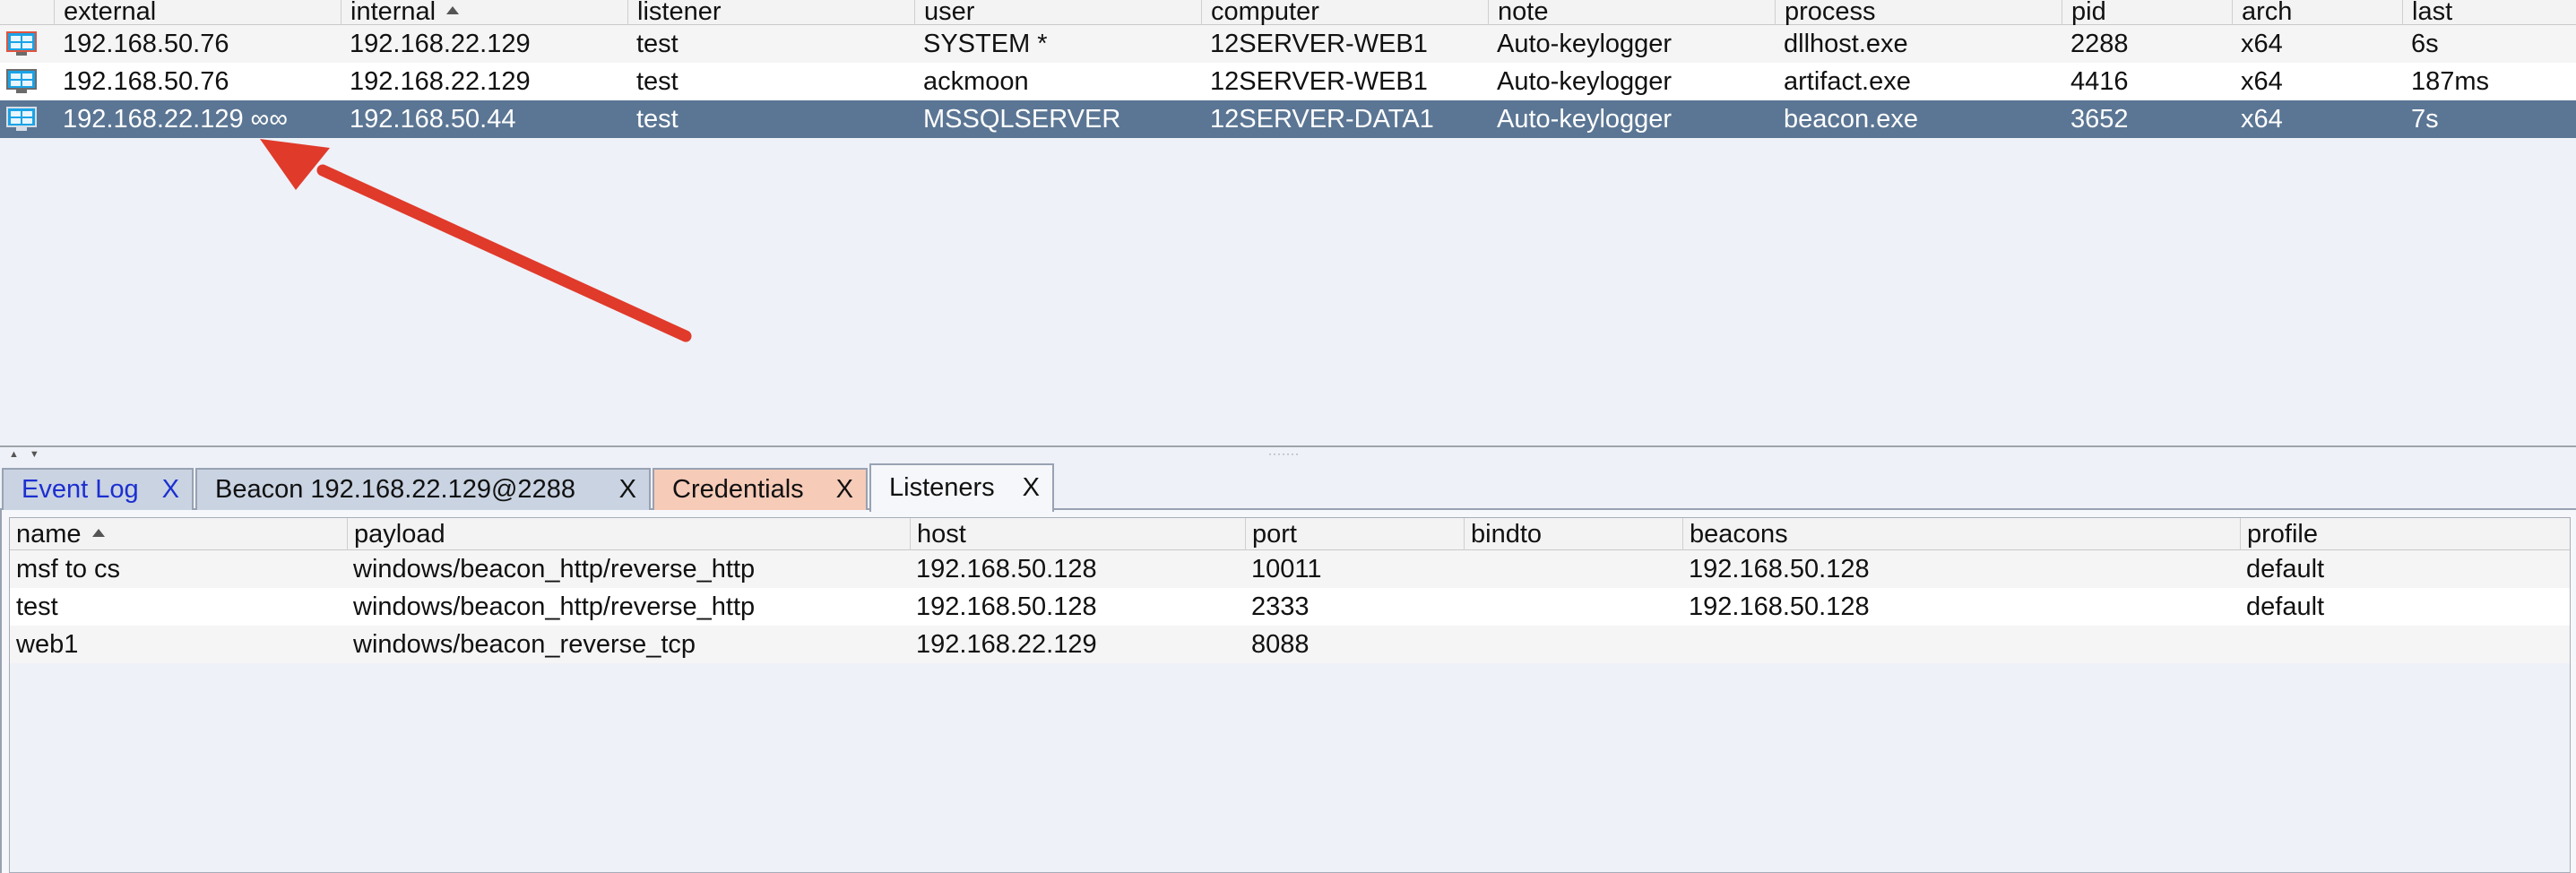 The width and height of the screenshot is (2576, 873). What do you see at coordinates (770, 12) in the screenshot?
I see `col-listener-header: listener` at bounding box center [770, 12].